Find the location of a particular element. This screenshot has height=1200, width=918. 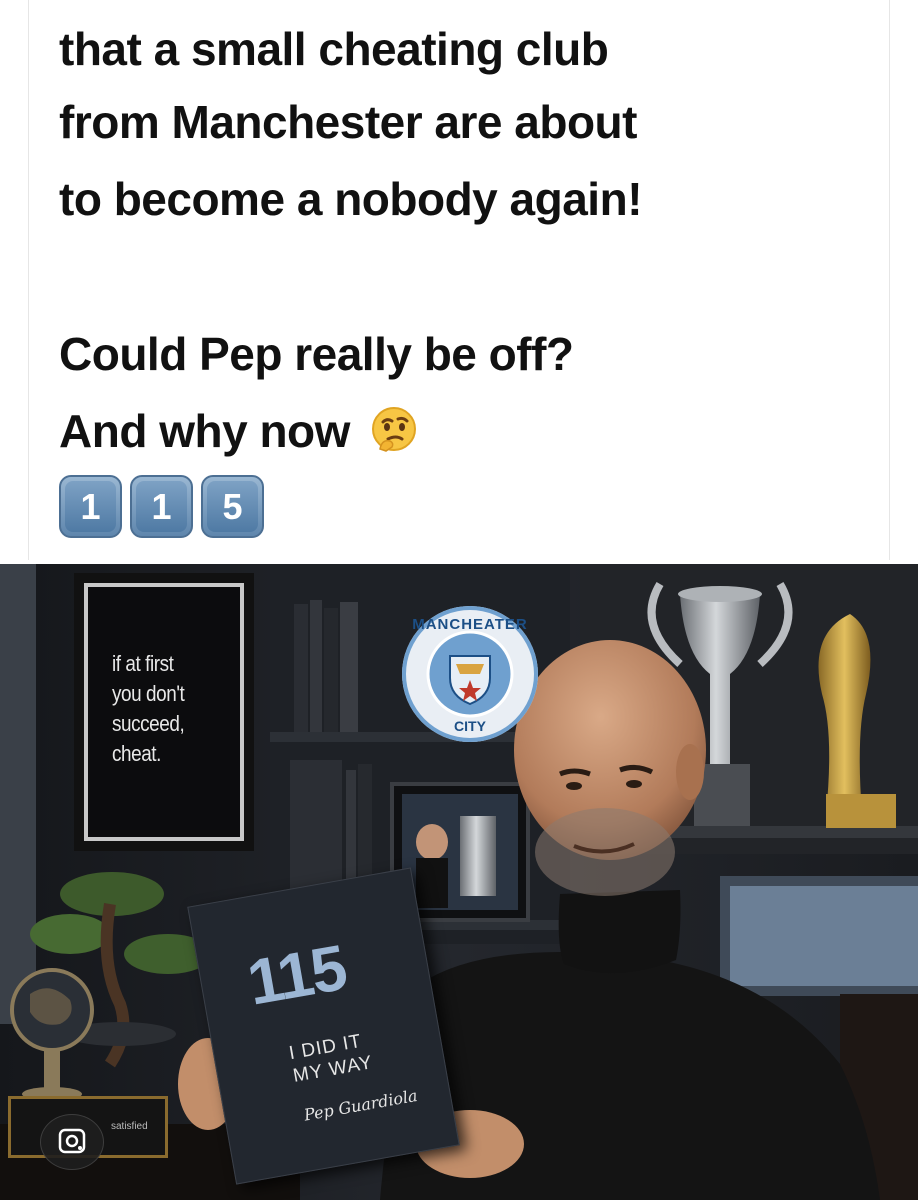

wall-poster: if at first you don't succeed, cheat. is located at coordinates (164, 712).